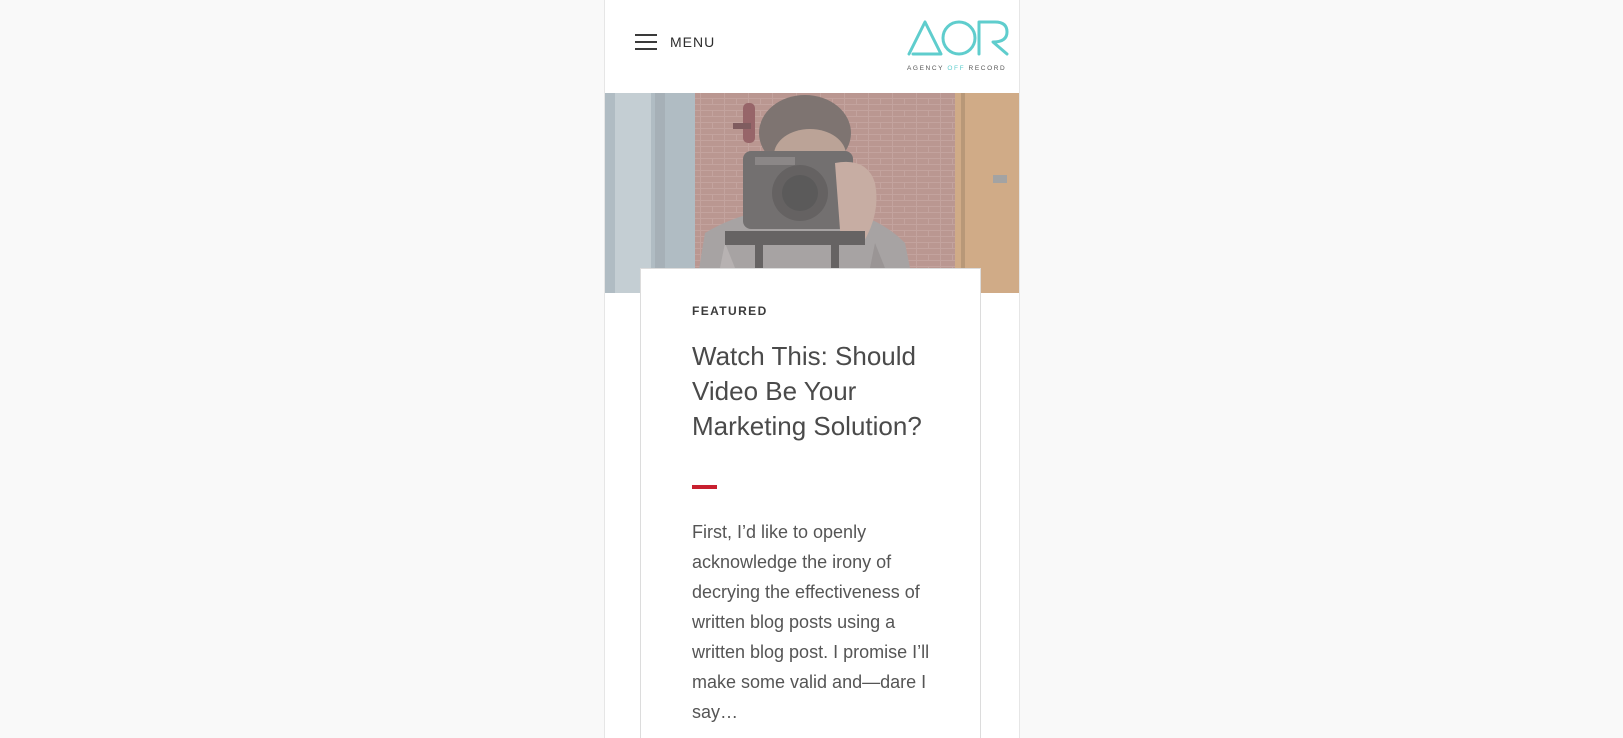  I want to click on menu-label: MENU, so click(693, 42).